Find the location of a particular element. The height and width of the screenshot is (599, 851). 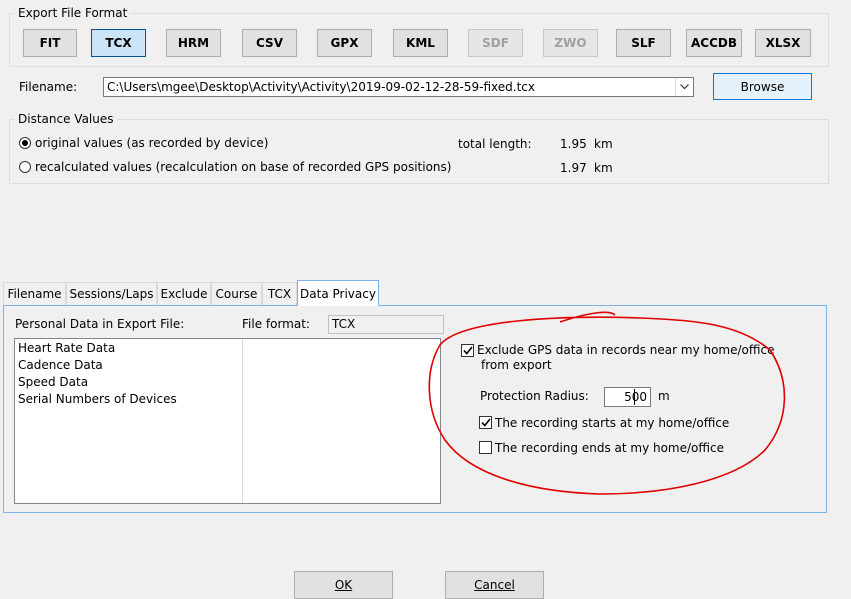

cancel-button: Cancel is located at coordinates (494, 585).